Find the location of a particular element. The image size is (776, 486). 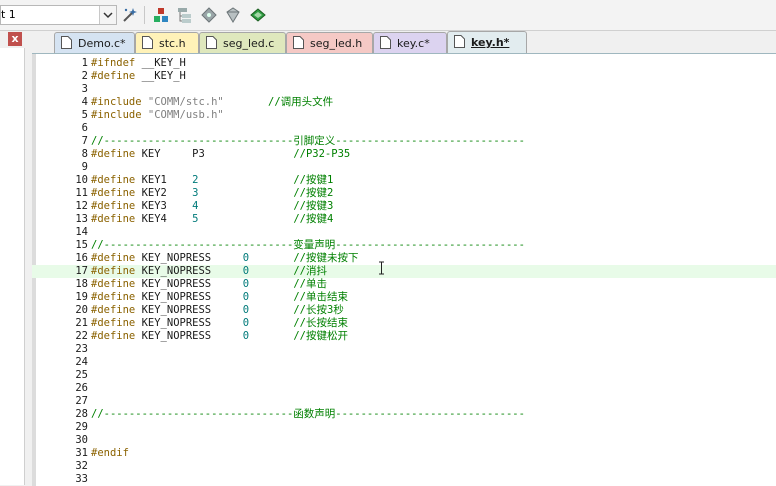

line-number: 21 is located at coordinates (81, 323).